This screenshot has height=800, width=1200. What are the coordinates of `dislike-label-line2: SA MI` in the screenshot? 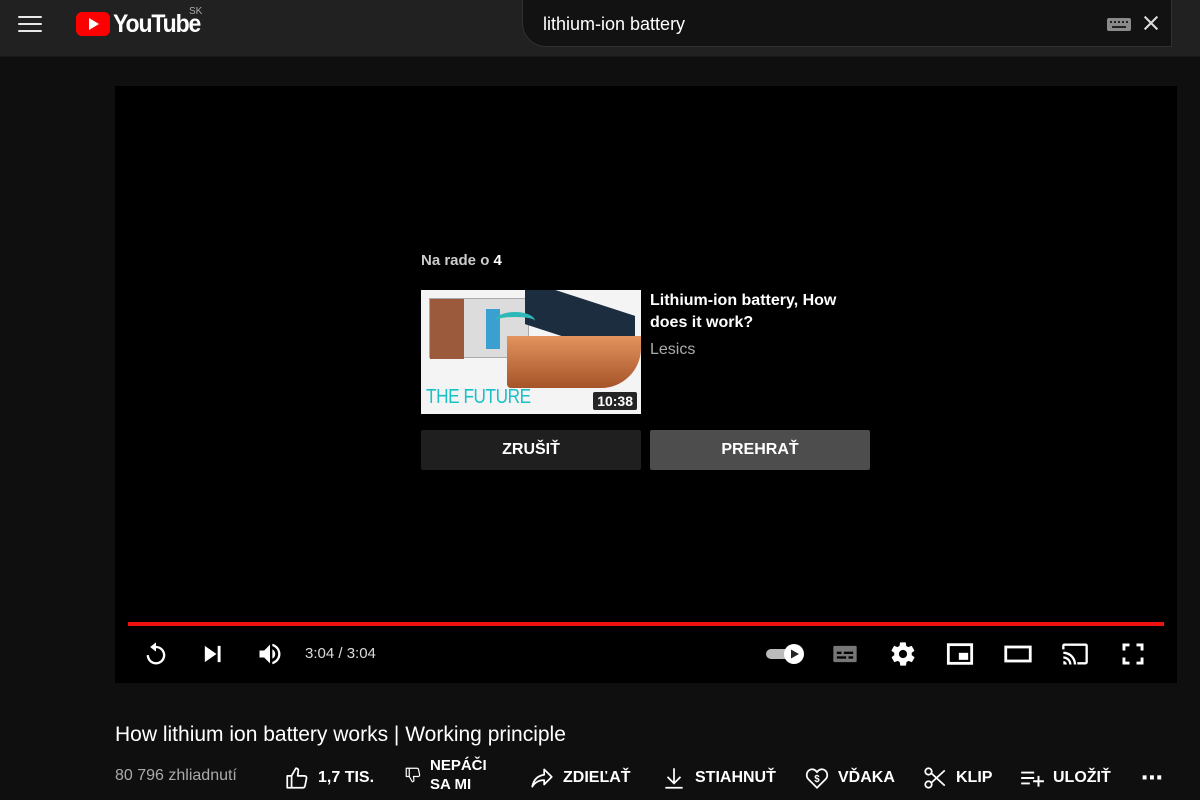 It's located at (451, 784).